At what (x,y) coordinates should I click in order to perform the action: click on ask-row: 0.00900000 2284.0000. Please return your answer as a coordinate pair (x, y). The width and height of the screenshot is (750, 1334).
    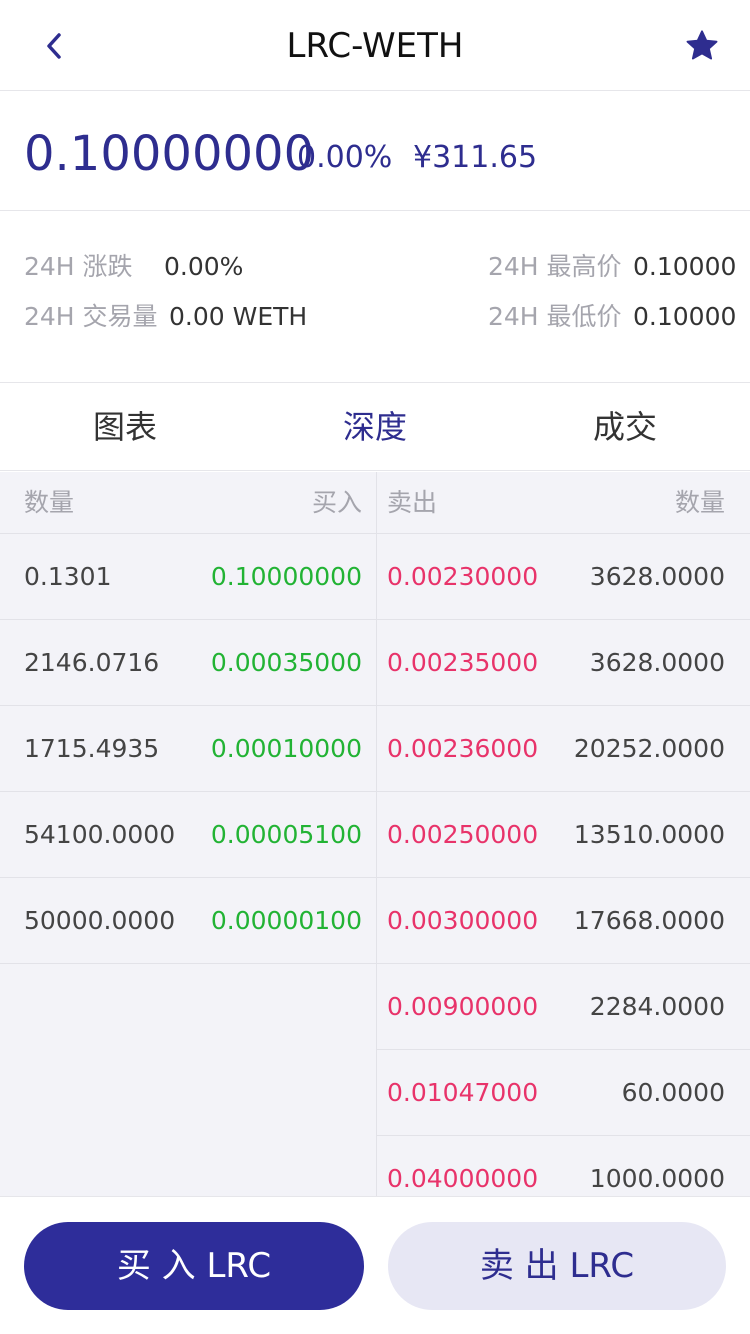
    Looking at the image, I should click on (563, 1007).